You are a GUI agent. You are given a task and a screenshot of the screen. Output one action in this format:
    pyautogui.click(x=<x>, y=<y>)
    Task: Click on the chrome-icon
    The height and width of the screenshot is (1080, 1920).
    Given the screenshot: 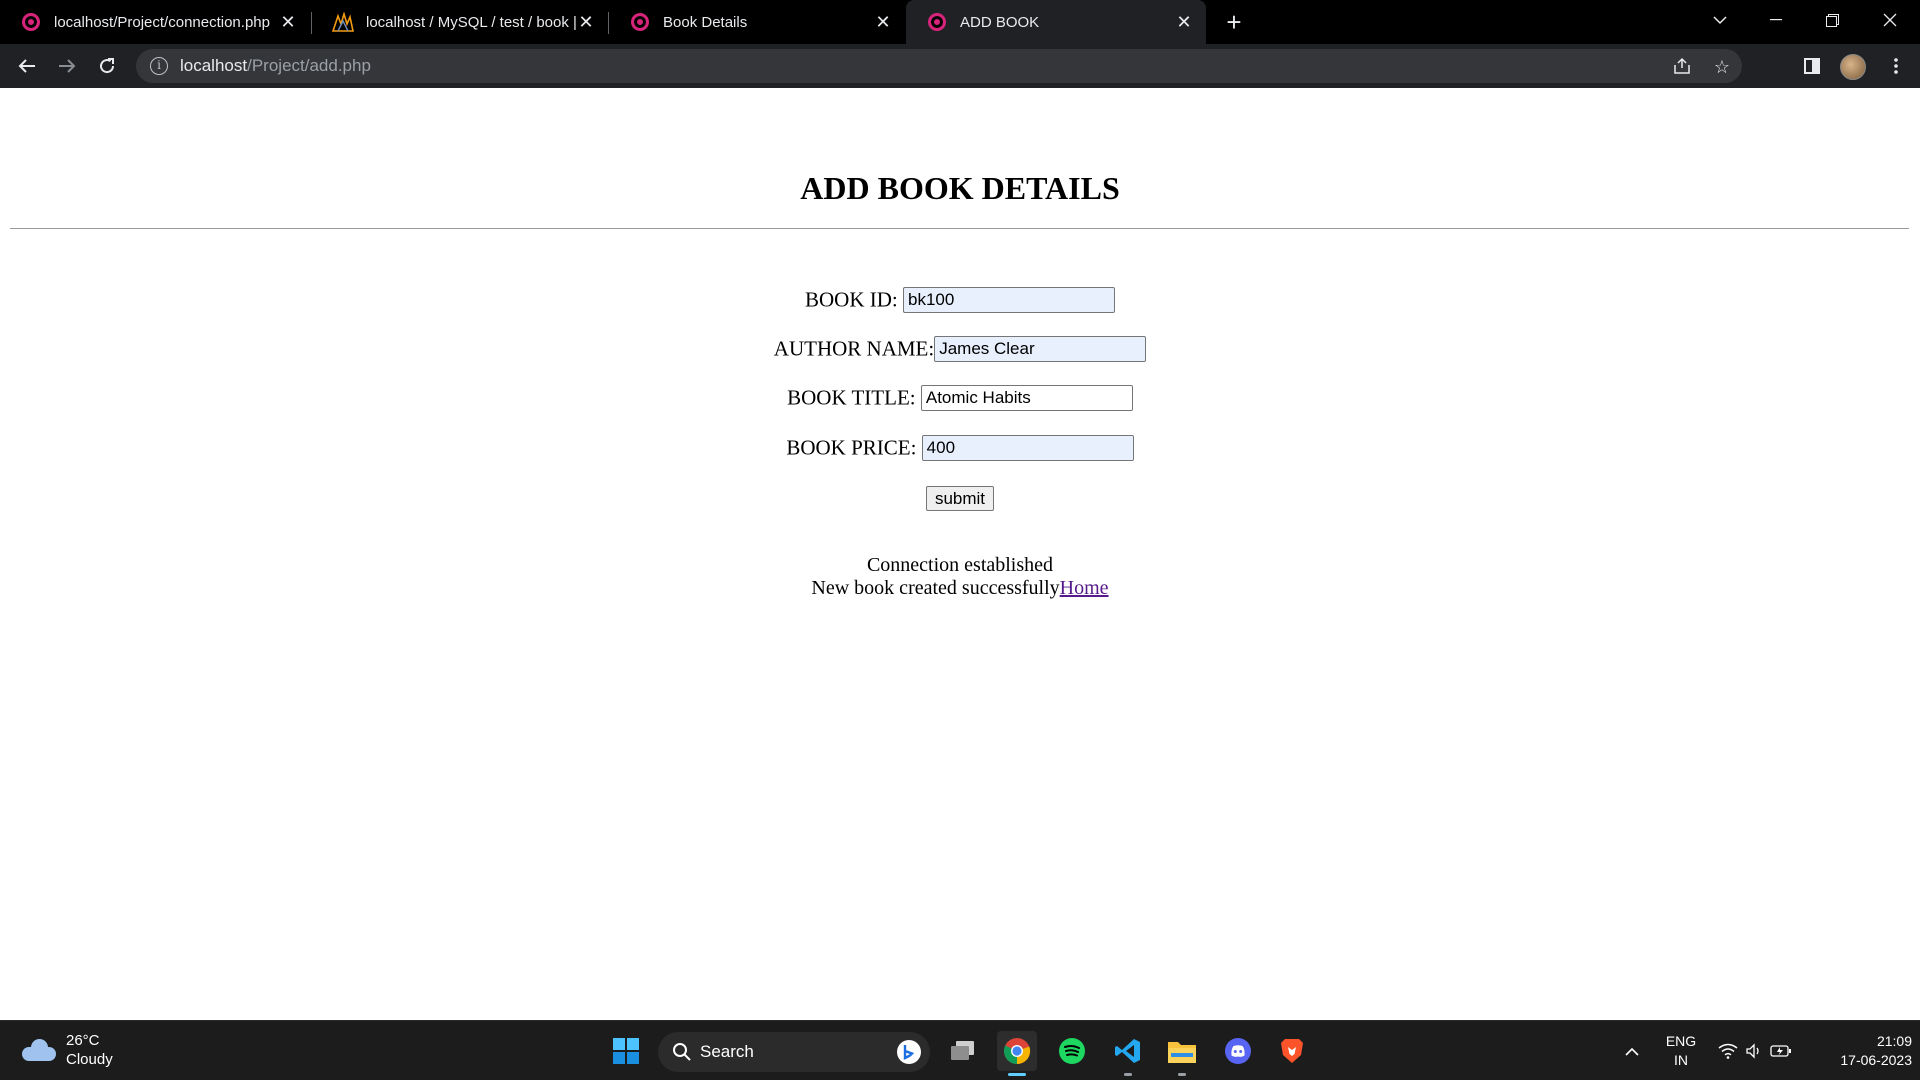 What is the action you would take?
    pyautogui.click(x=1017, y=1051)
    